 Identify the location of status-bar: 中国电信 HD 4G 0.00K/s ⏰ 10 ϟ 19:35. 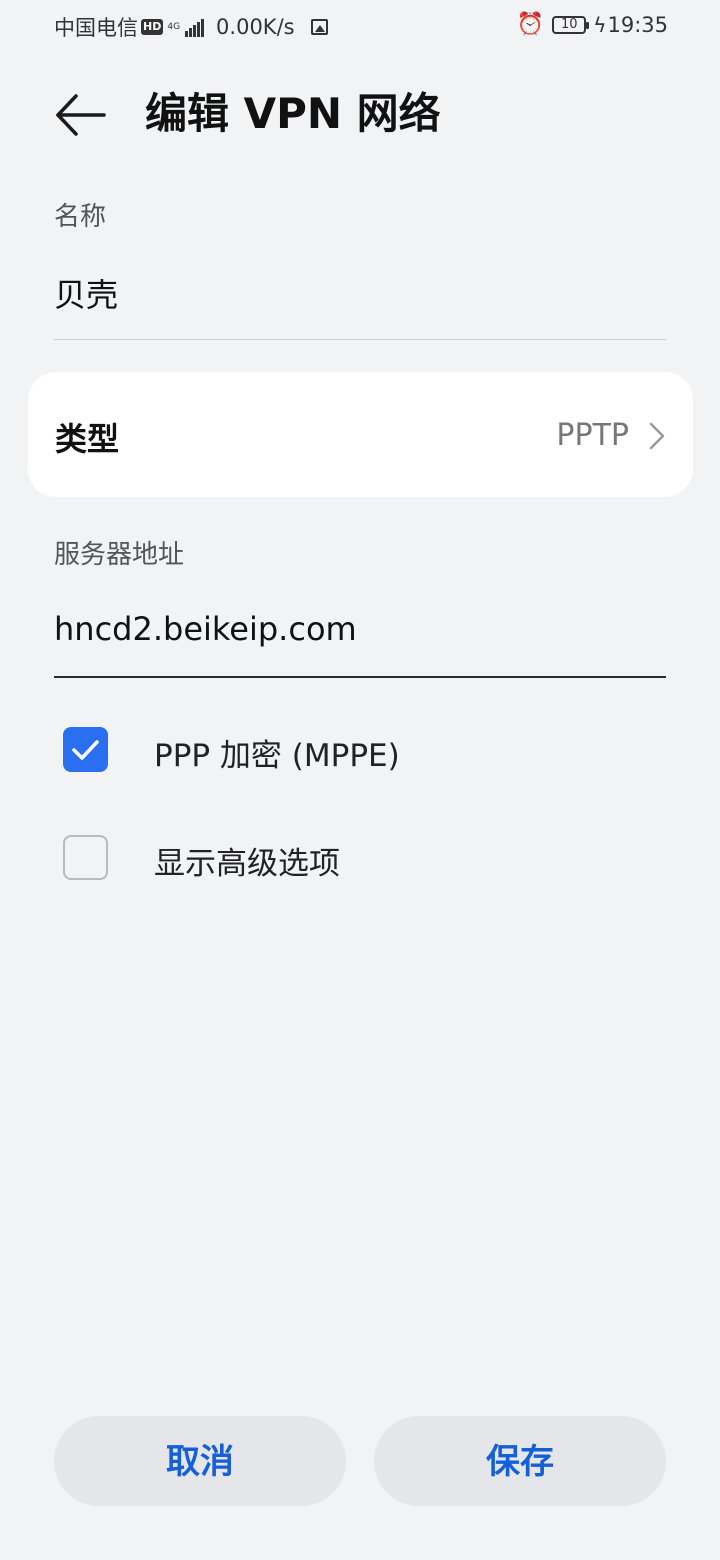
(360, 25).